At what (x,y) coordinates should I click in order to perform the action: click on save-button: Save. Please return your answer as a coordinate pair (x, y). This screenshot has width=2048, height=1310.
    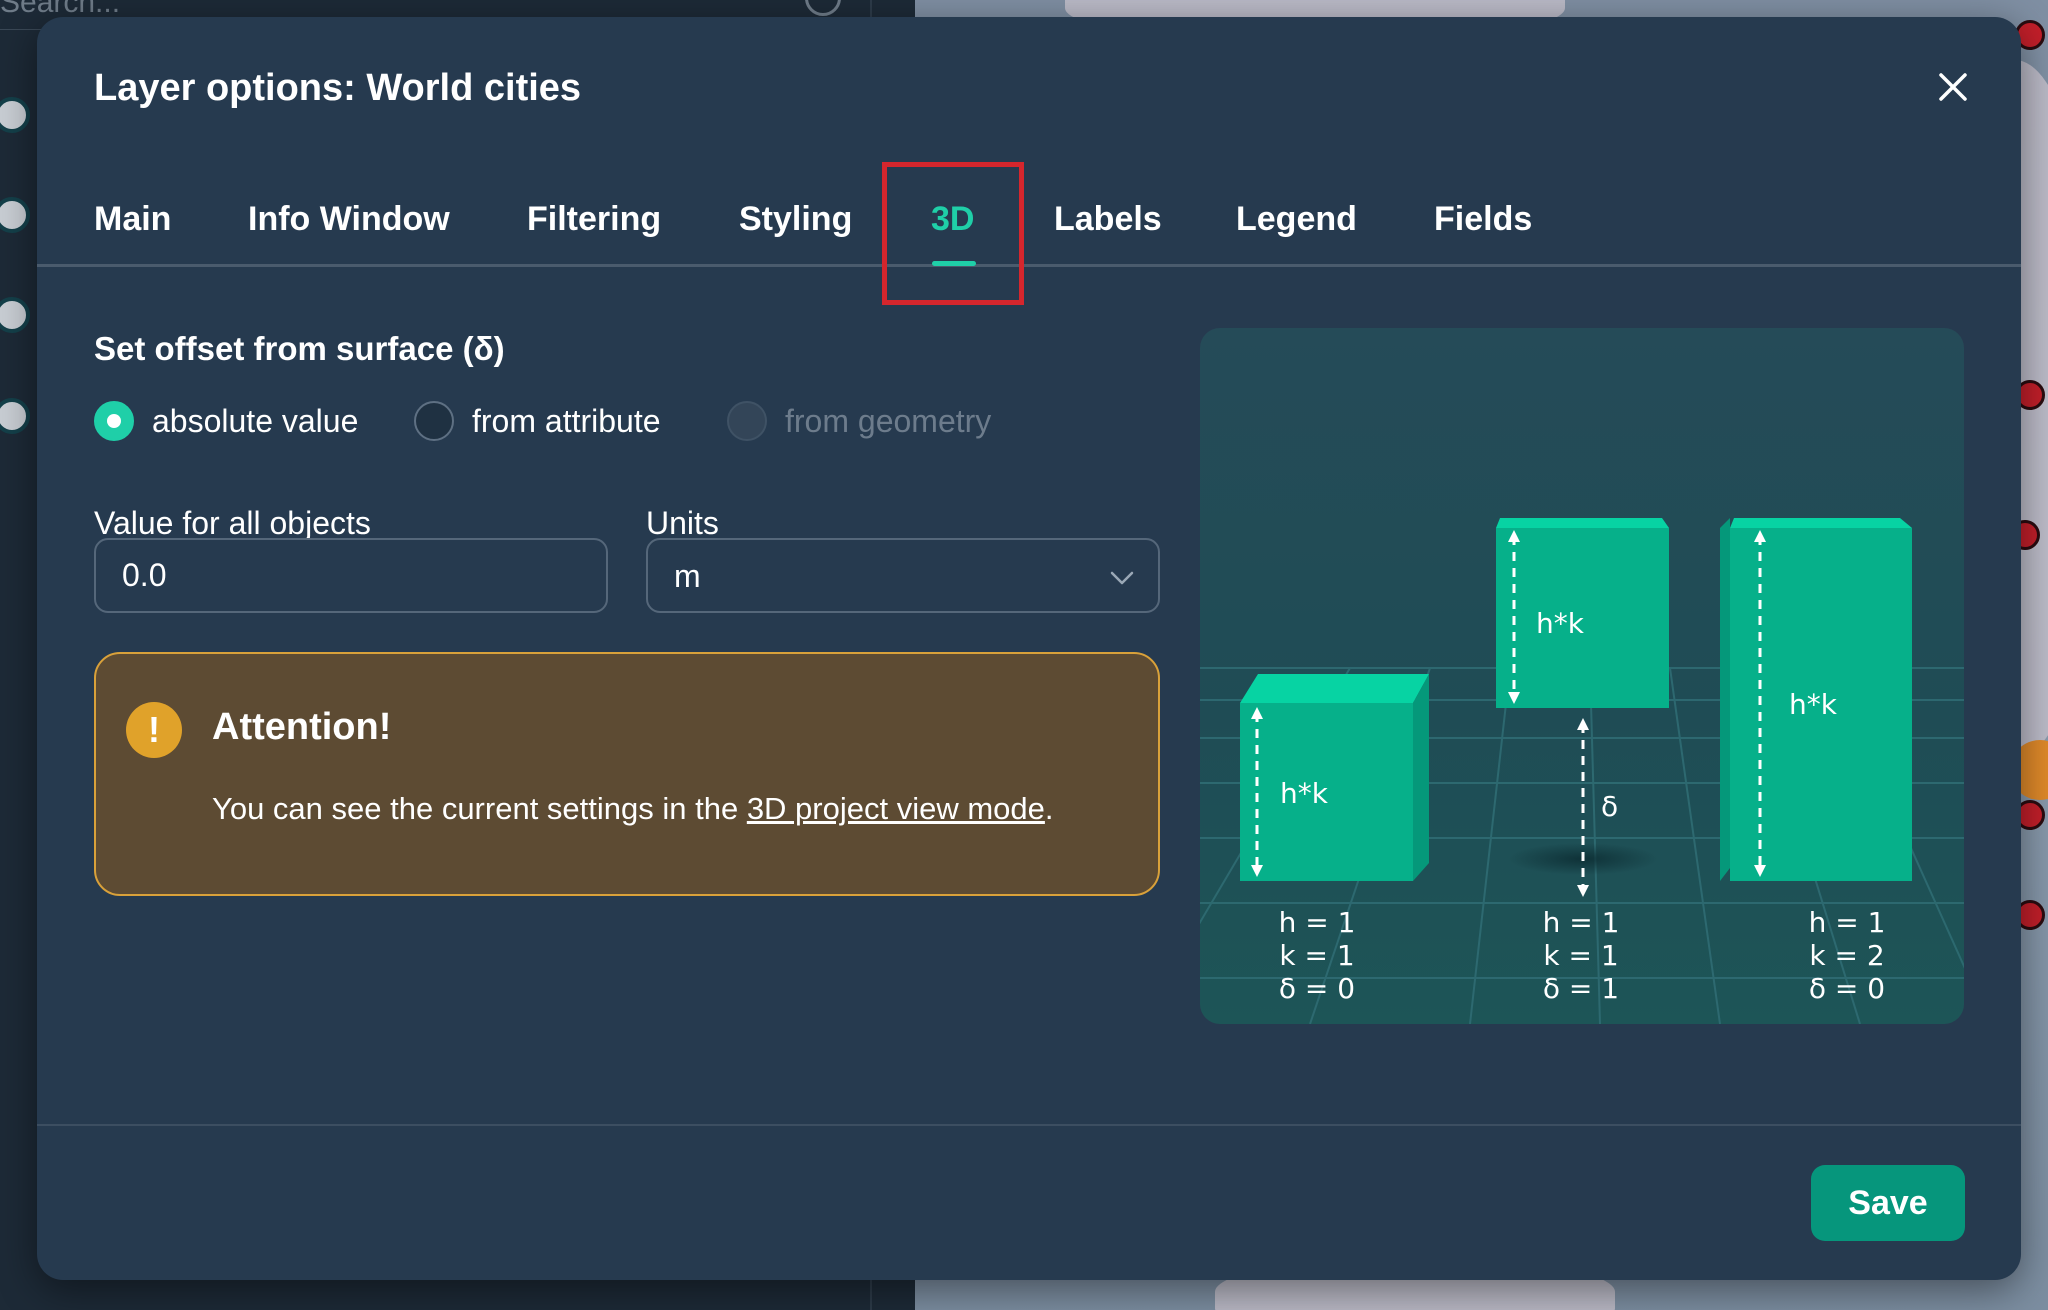
    Looking at the image, I should click on (1888, 1203).